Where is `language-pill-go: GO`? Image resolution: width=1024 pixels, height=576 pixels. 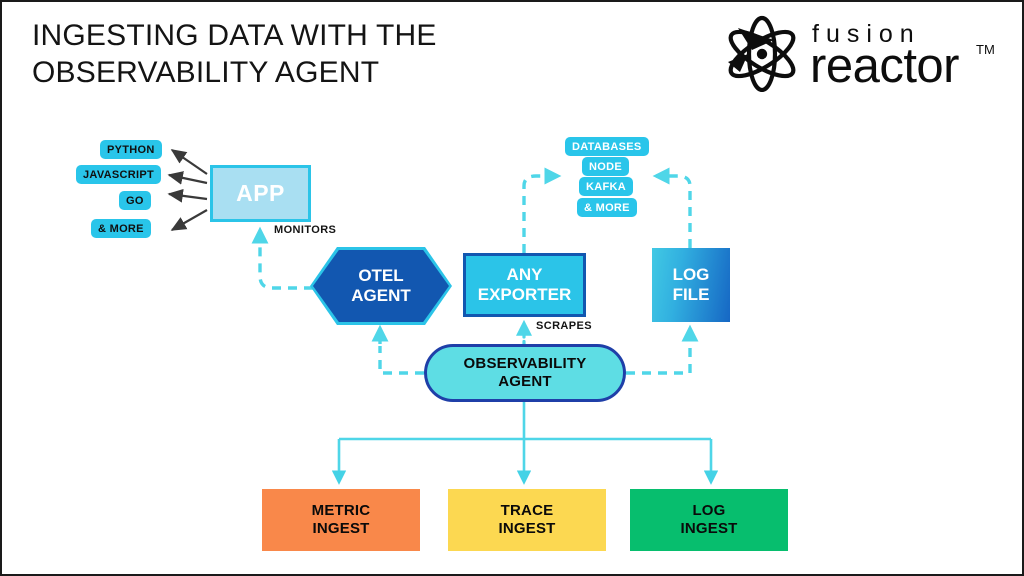
language-pill-go: GO is located at coordinates (135, 200).